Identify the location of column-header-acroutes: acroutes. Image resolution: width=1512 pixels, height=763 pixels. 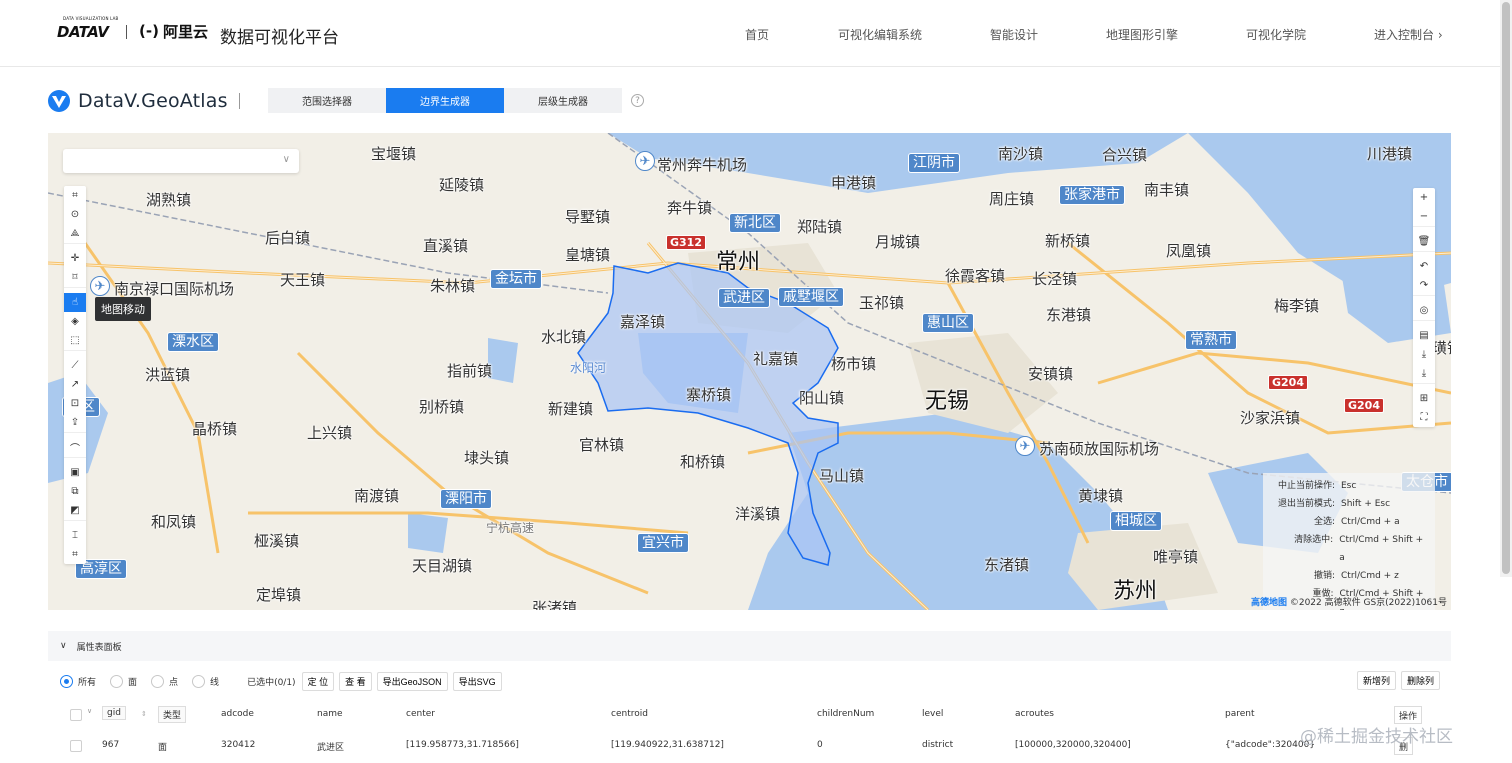
(1034, 714).